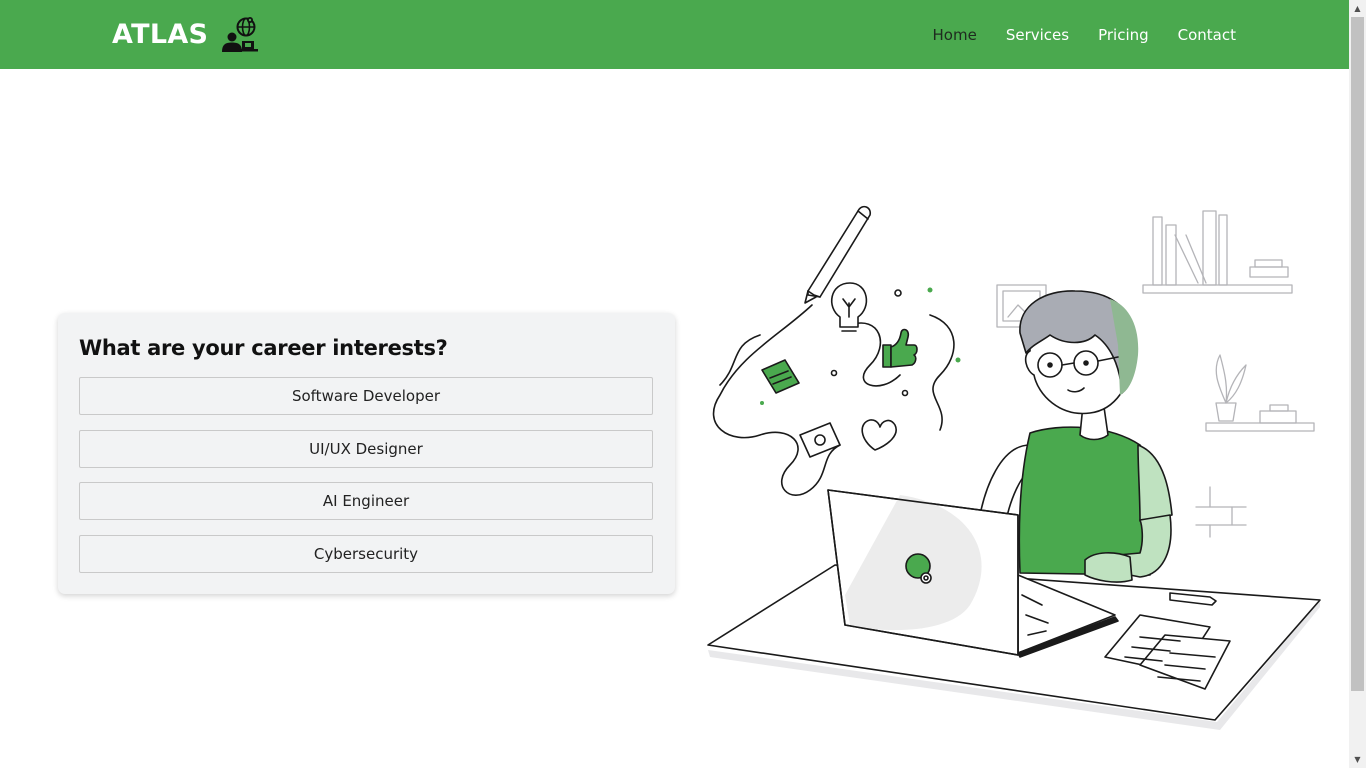  I want to click on option-cybersecurity-button: Cybersecurity, so click(366, 553).